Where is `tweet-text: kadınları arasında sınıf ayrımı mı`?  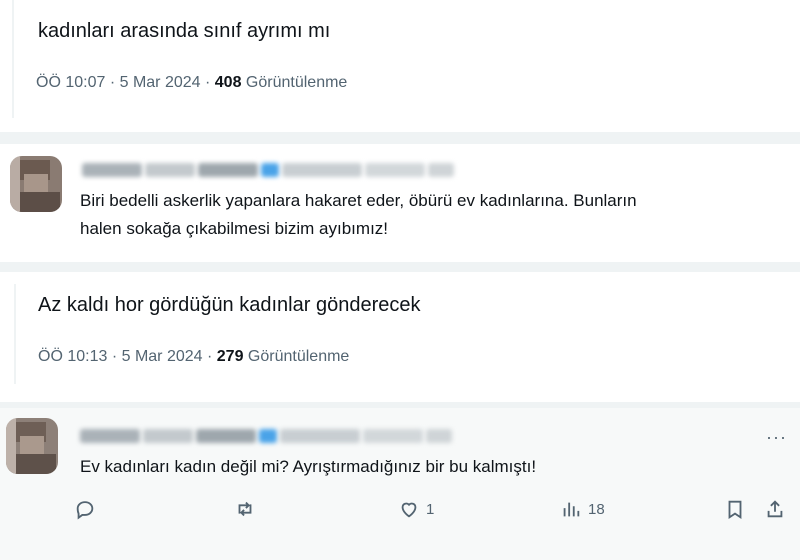 tweet-text: kadınları arasında sınıf ayrımı mı is located at coordinates (184, 31).